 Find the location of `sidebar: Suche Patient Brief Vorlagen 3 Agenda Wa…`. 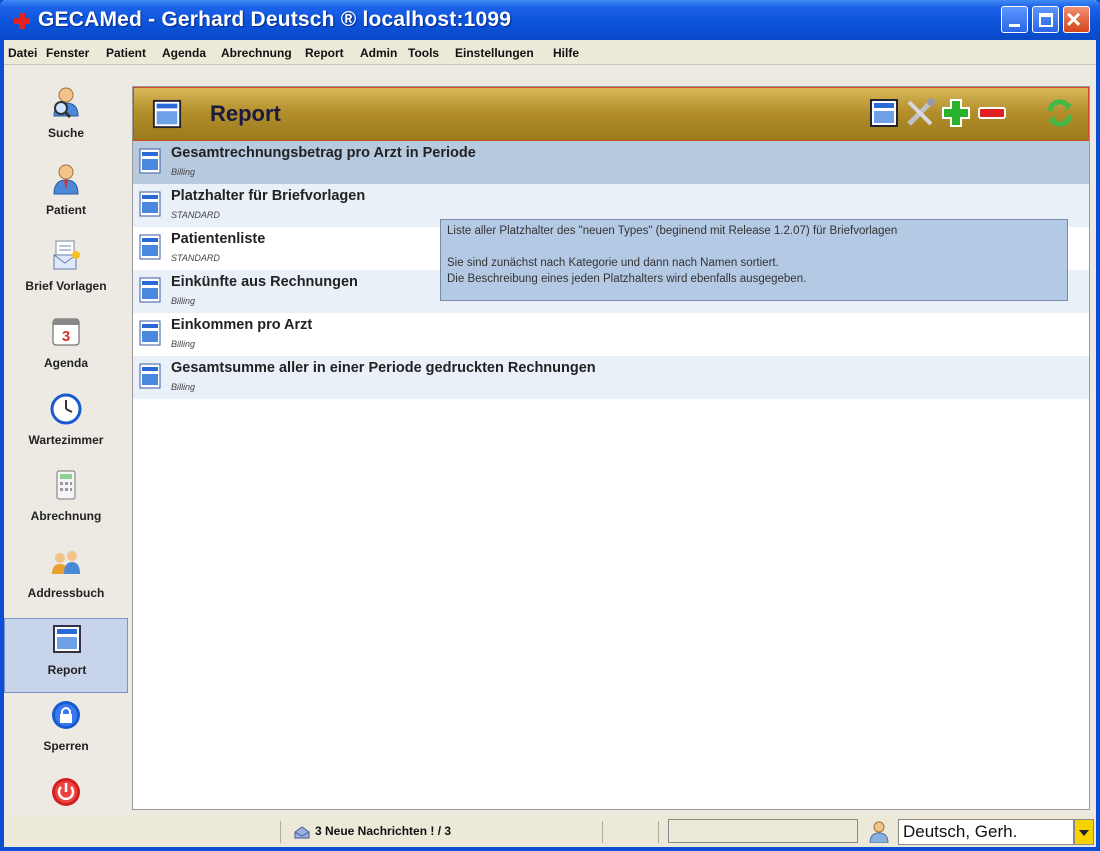

sidebar: Suche Patient Brief Vorlagen 3 Agenda Wa… is located at coordinates (66, 448).